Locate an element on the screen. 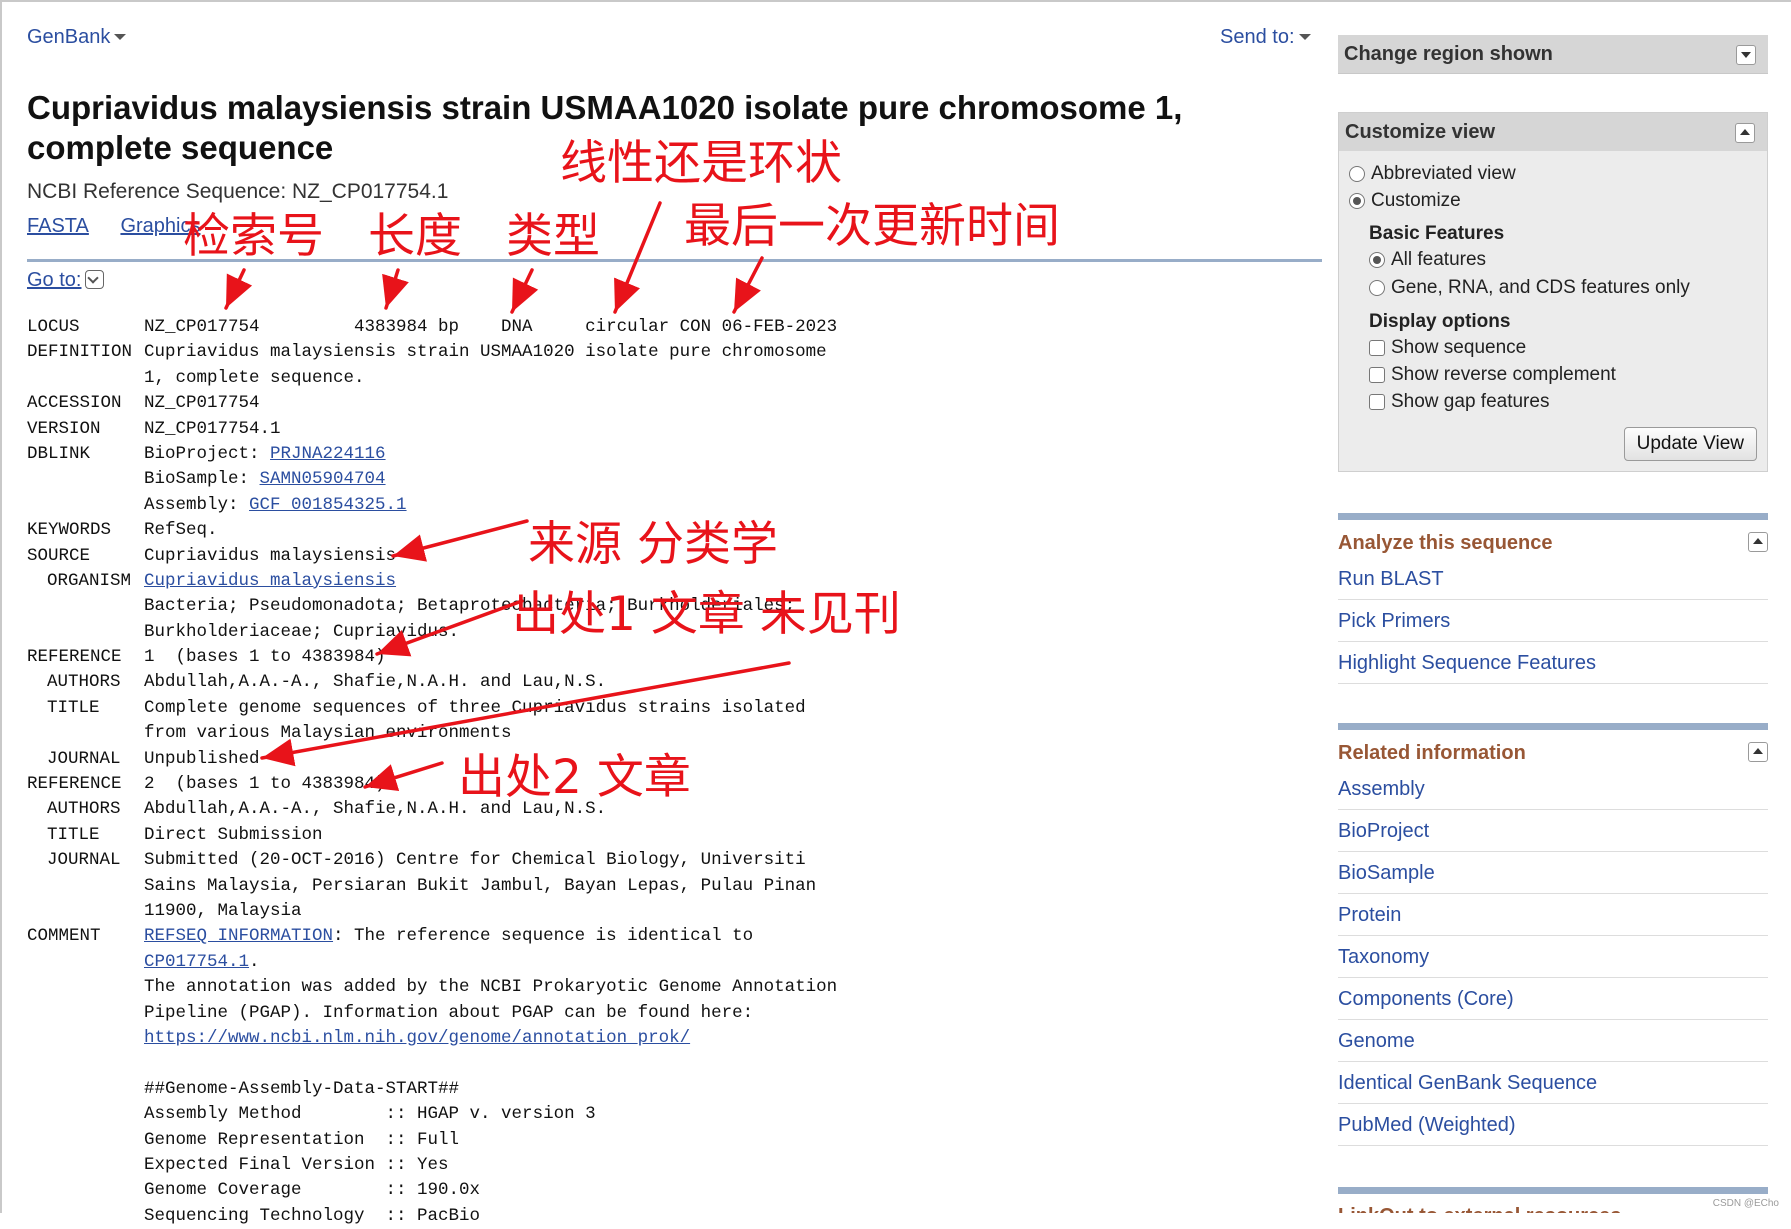 This screenshot has height=1229, width=1791. goto-menu: Go to: is located at coordinates (66, 280).